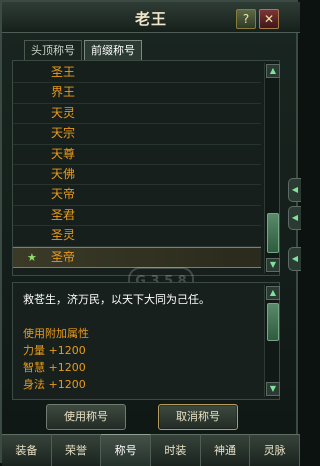  What do you see at coordinates (137, 195) in the screenshot?
I see `title-list-item: 天帝` at bounding box center [137, 195].